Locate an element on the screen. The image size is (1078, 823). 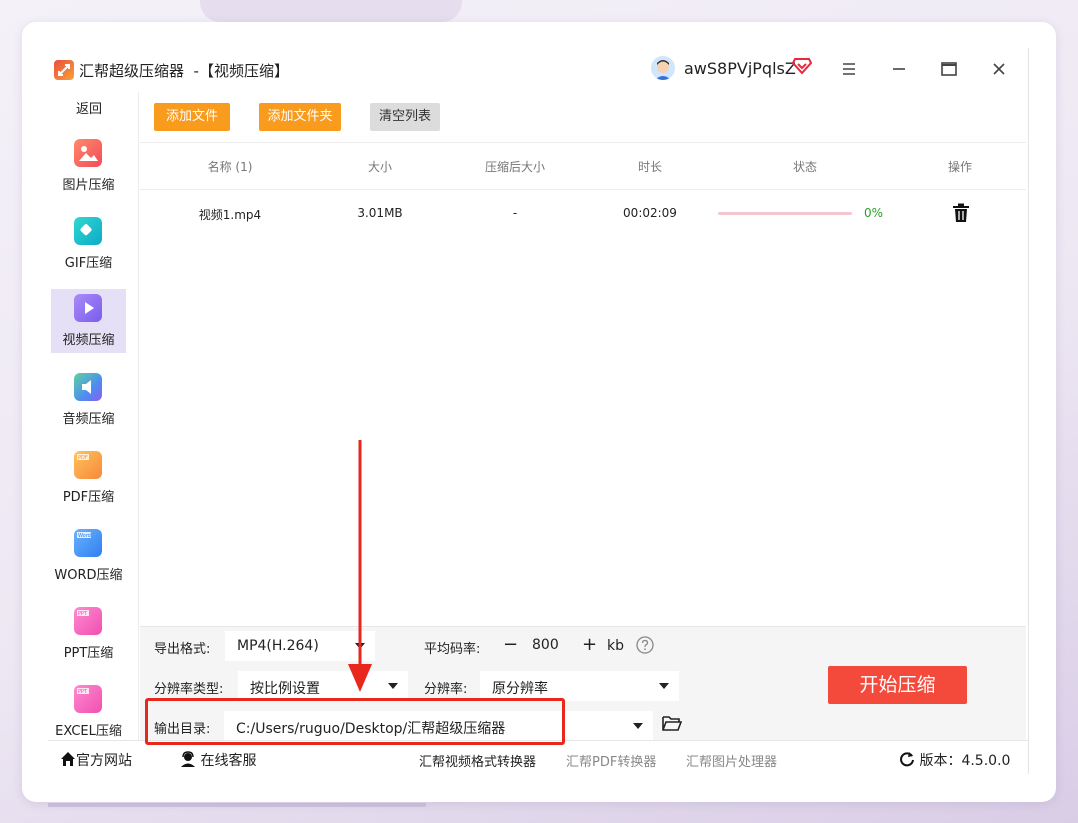
version-label: 版本：4.5.0.0 is located at coordinates (965, 761).